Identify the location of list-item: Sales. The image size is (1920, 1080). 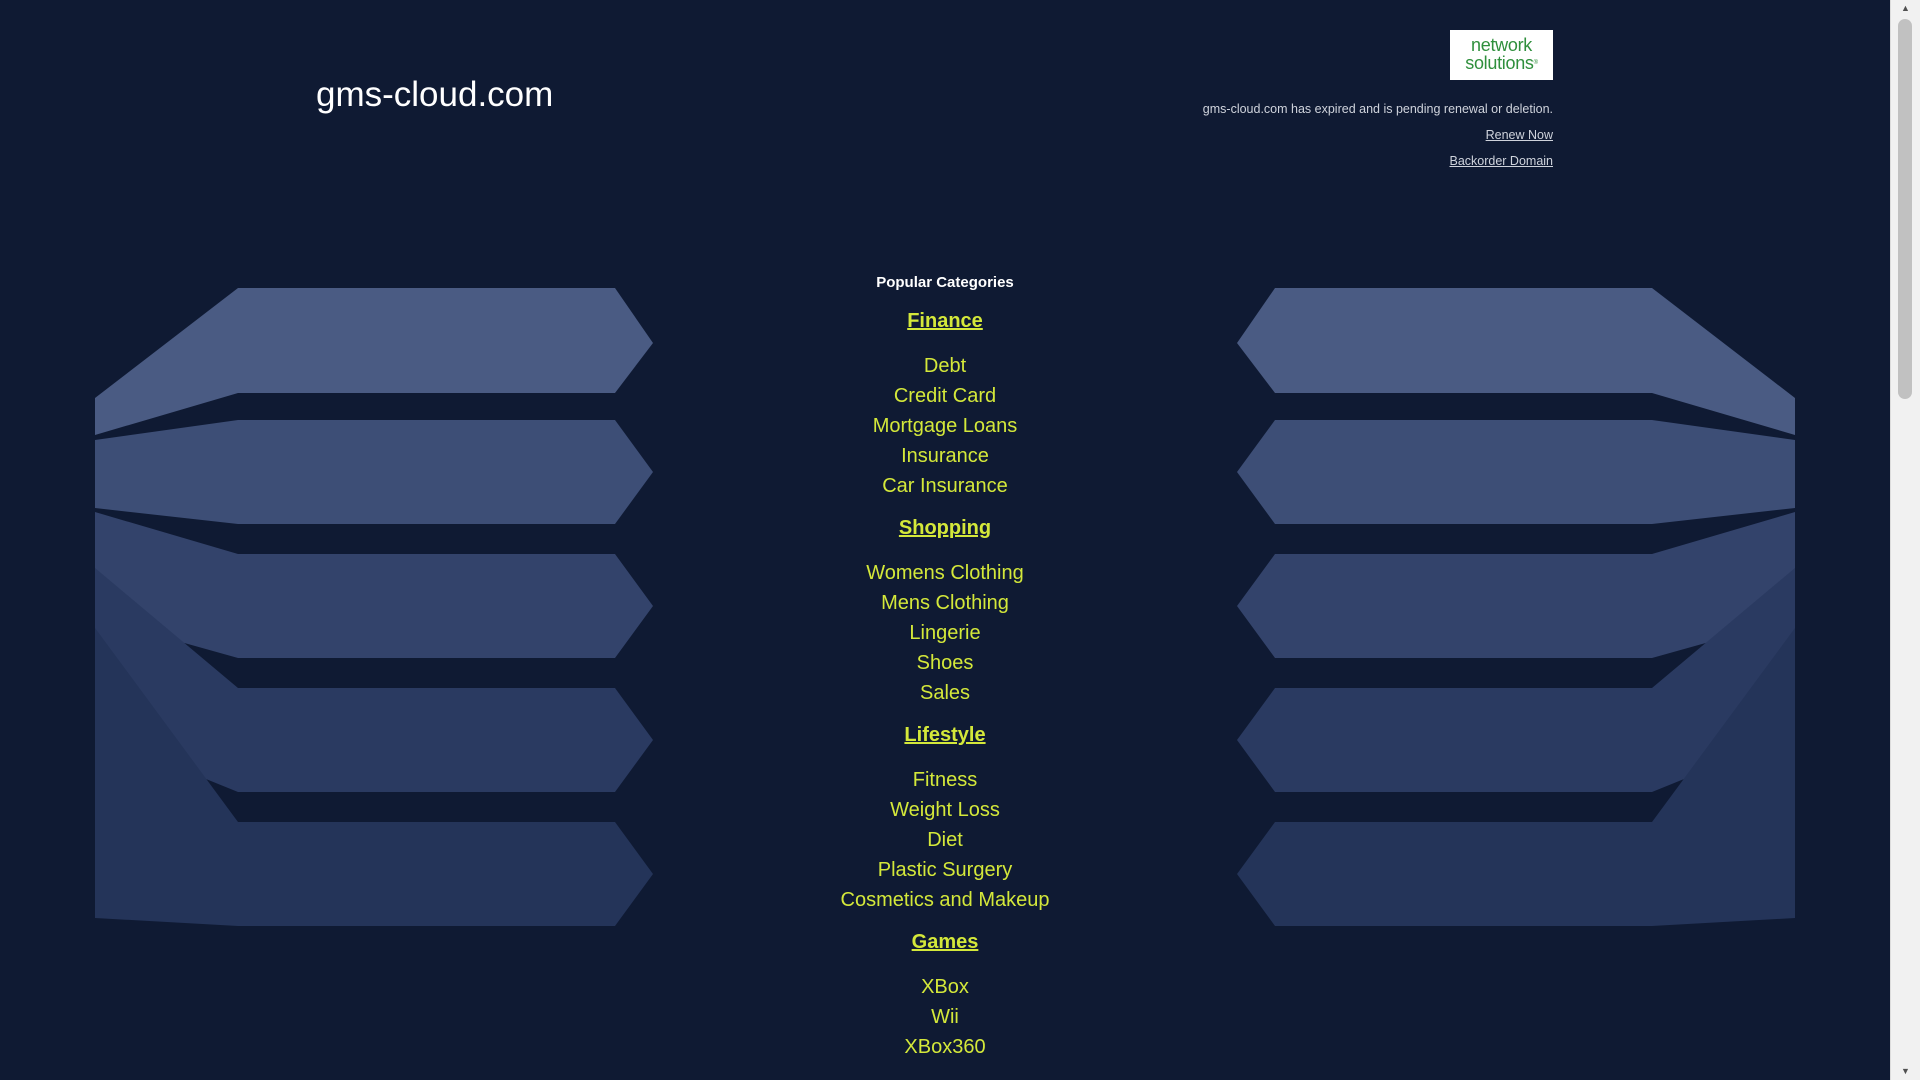
(945, 693).